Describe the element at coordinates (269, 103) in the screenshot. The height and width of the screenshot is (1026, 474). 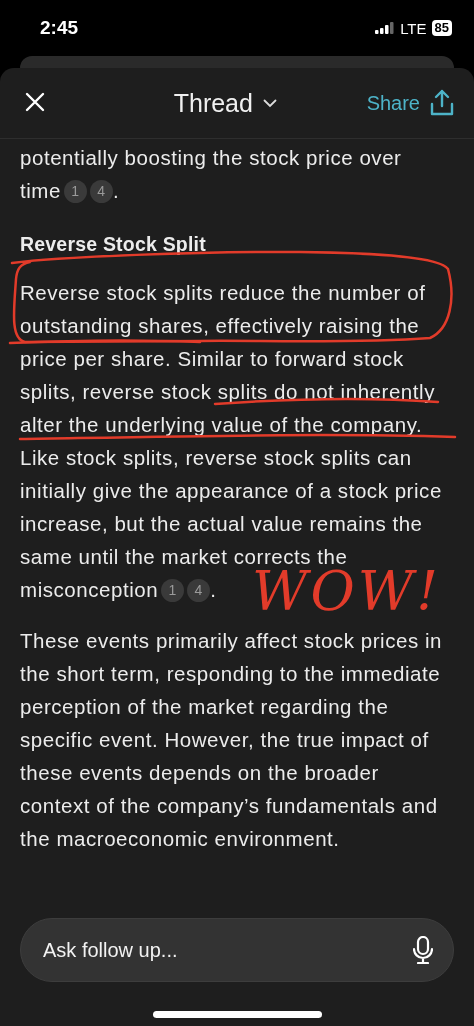
I see `chevron-down-icon` at that location.